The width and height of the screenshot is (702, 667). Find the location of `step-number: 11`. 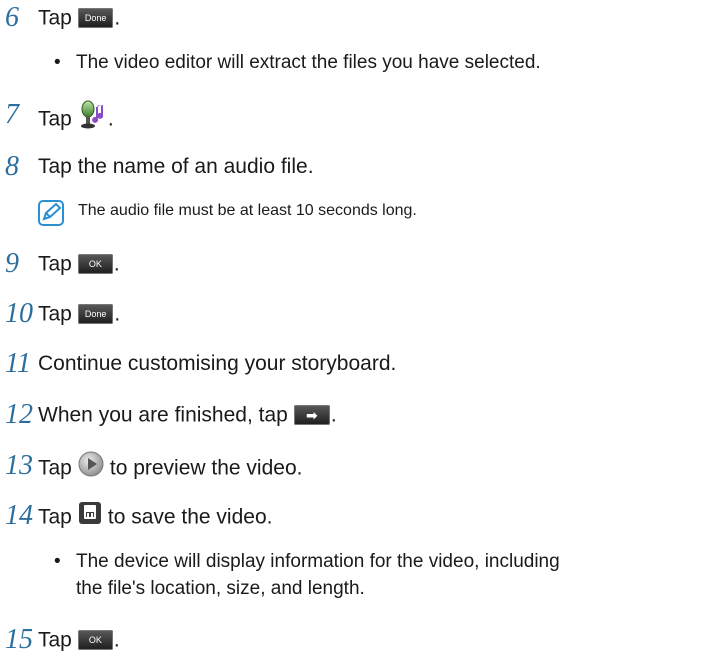

step-number: 11 is located at coordinates (18, 363).